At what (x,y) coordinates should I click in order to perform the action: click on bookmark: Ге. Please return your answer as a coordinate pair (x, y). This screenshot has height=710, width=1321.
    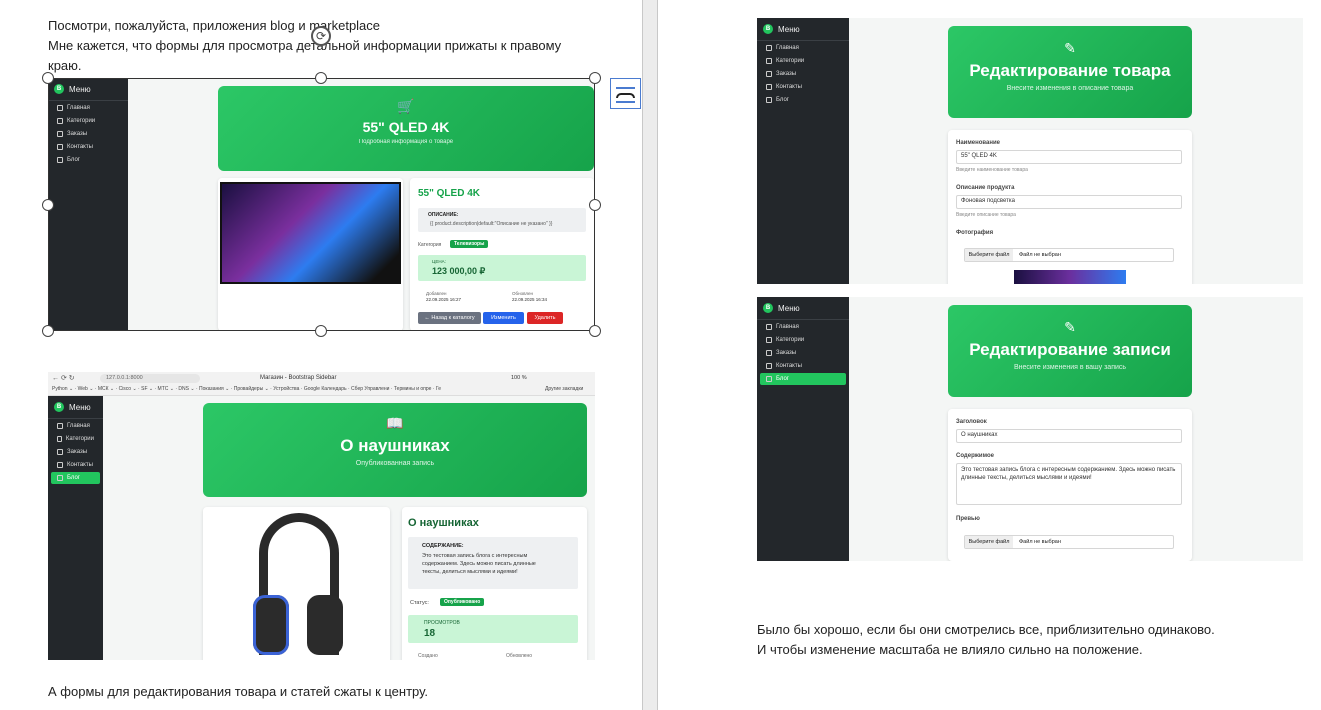
    Looking at the image, I should click on (438, 389).